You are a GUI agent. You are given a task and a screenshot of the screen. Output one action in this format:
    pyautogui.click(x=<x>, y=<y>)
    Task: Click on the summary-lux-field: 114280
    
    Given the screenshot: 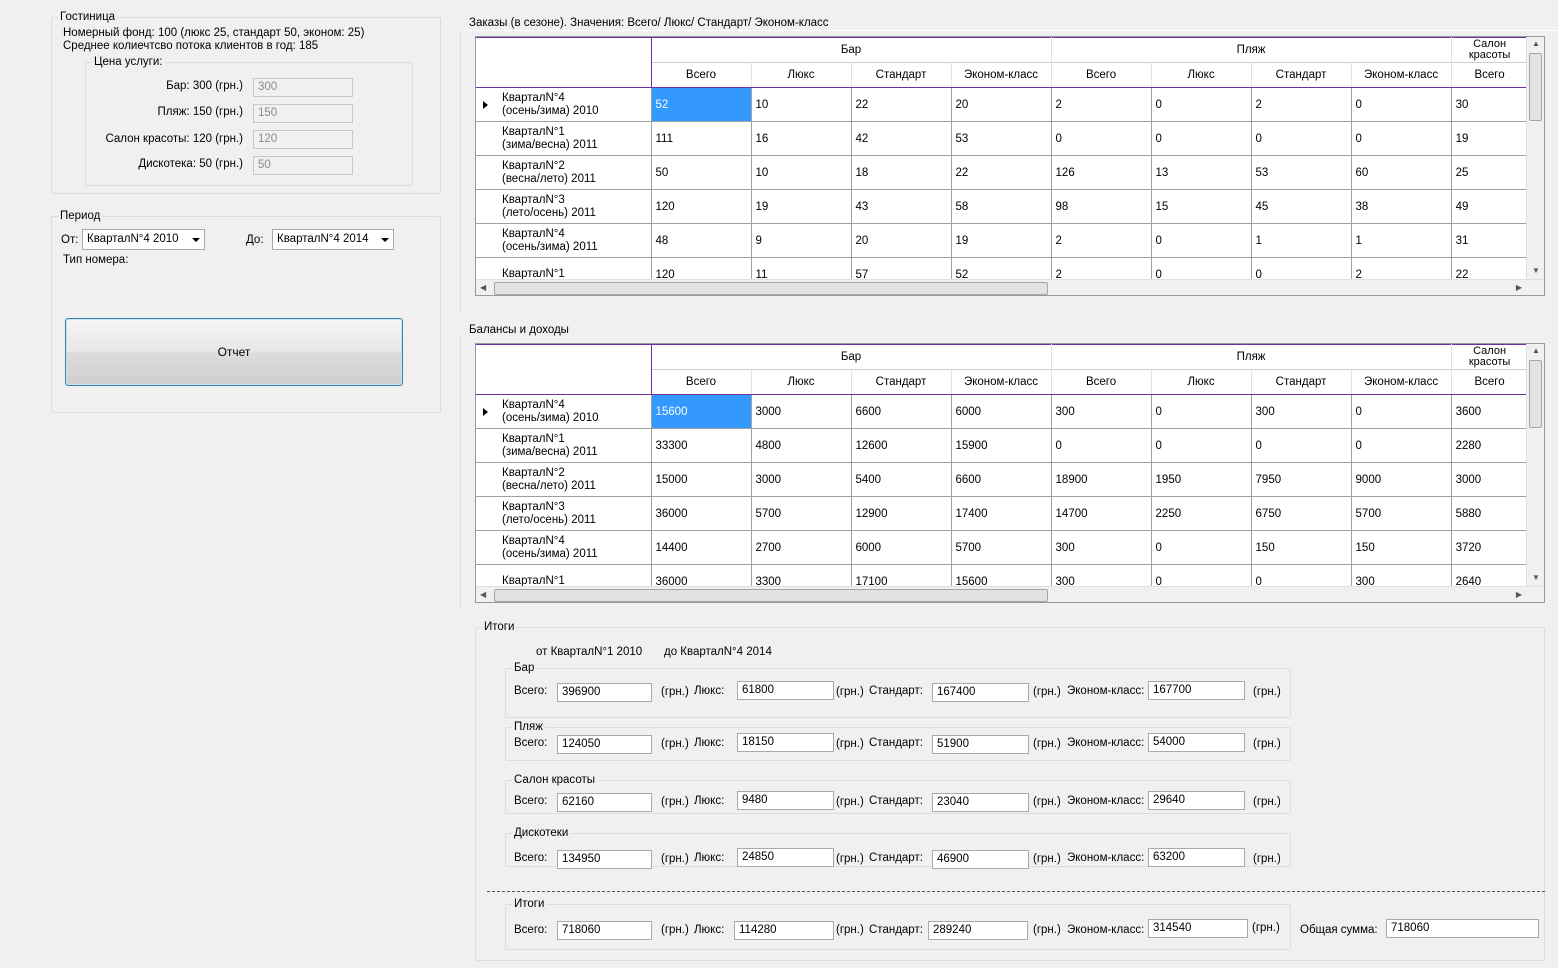 What is the action you would take?
    pyautogui.click(x=784, y=930)
    